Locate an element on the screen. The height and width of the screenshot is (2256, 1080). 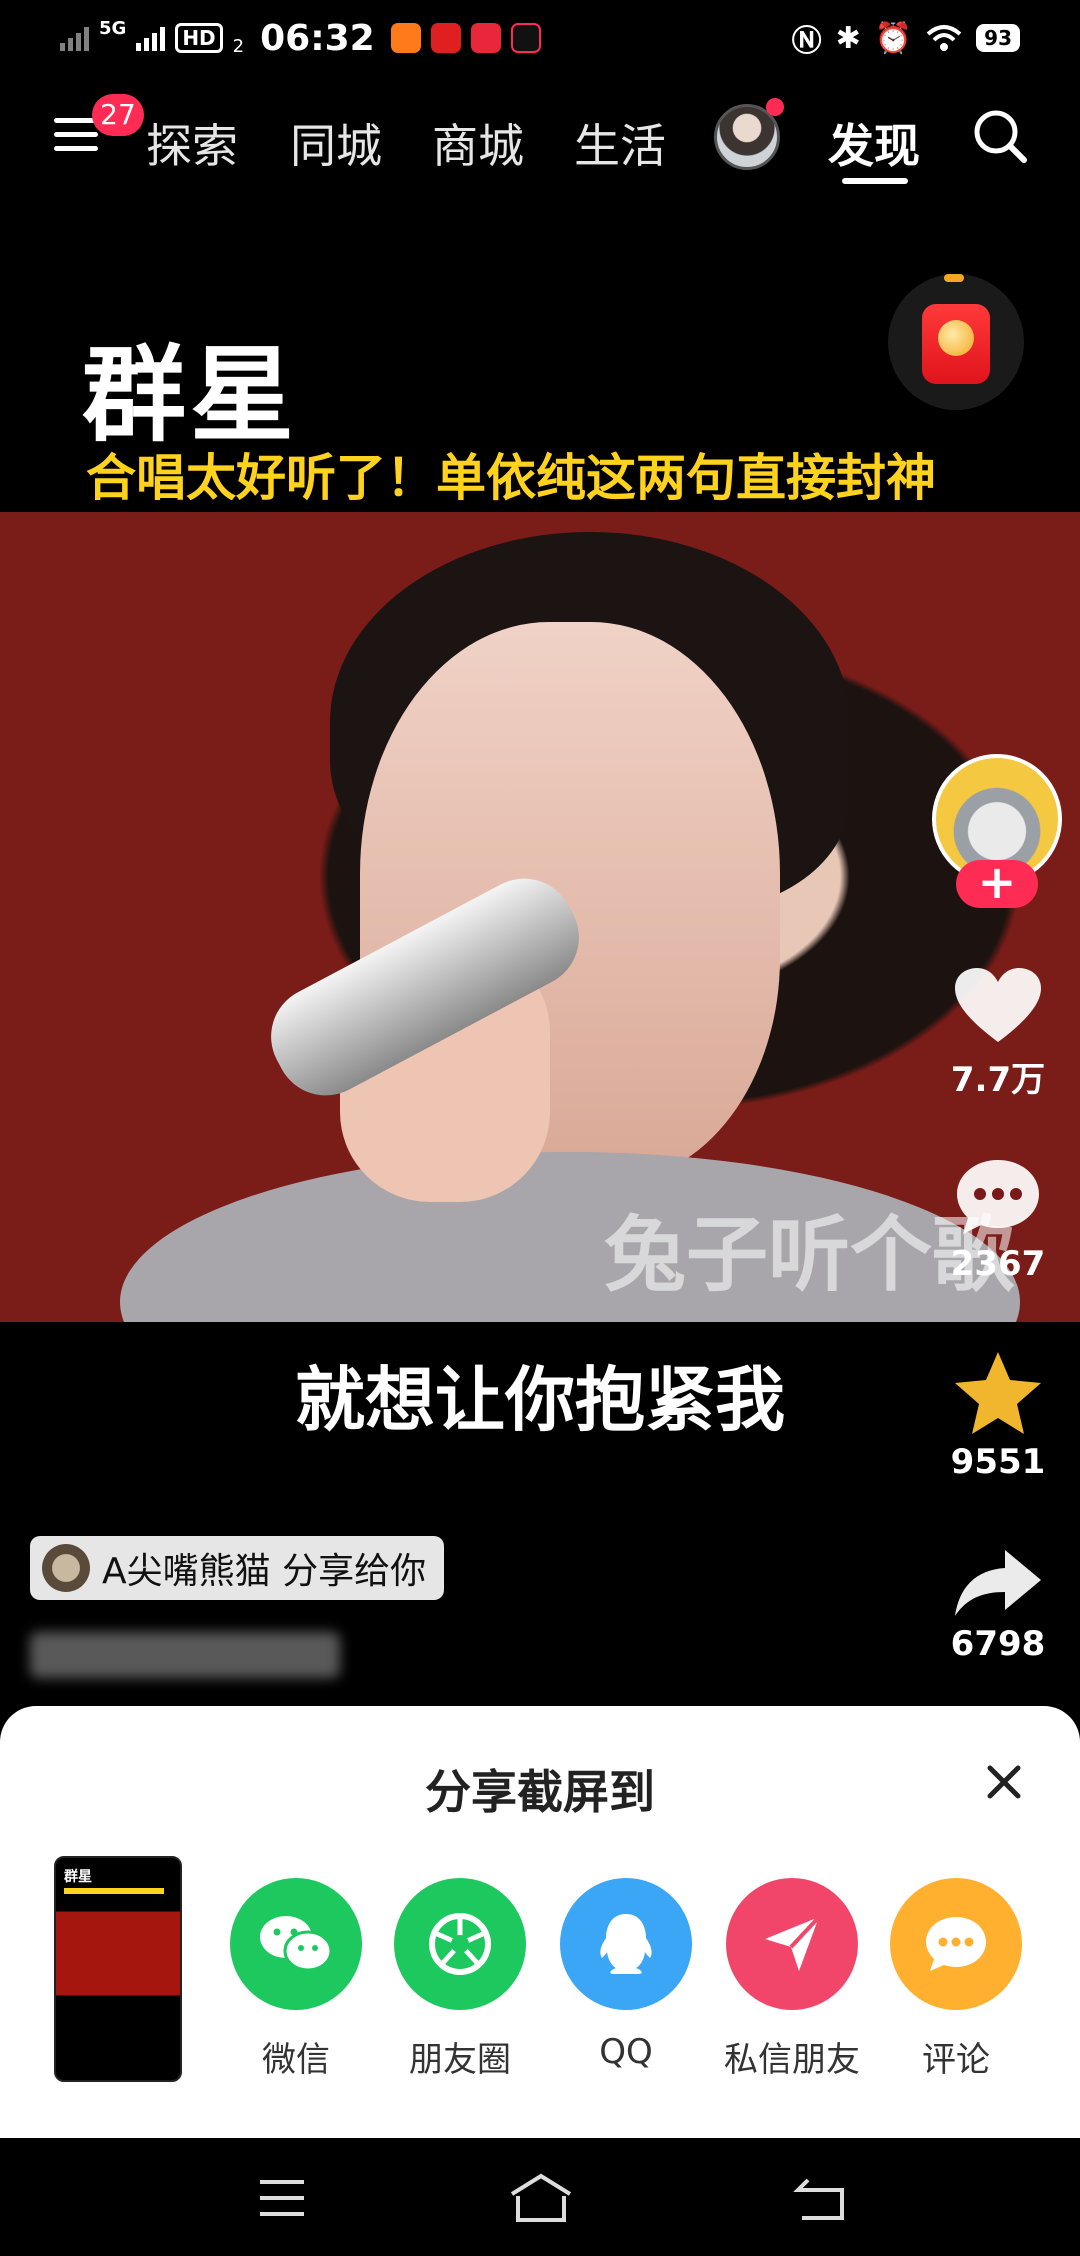
tab-explore: 探索 is located at coordinates (192, 143).